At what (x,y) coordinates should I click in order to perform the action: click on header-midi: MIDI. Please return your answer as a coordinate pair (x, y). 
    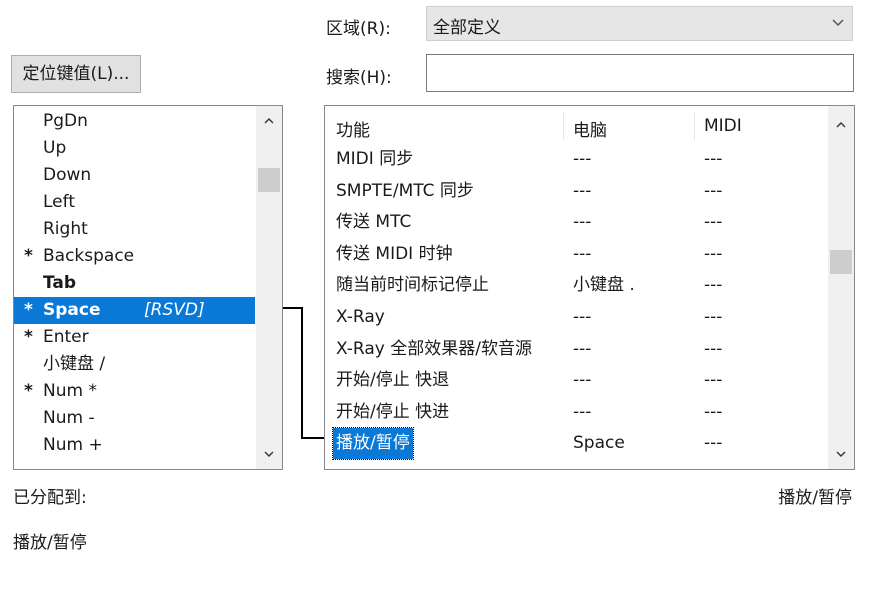
    Looking at the image, I should click on (723, 126).